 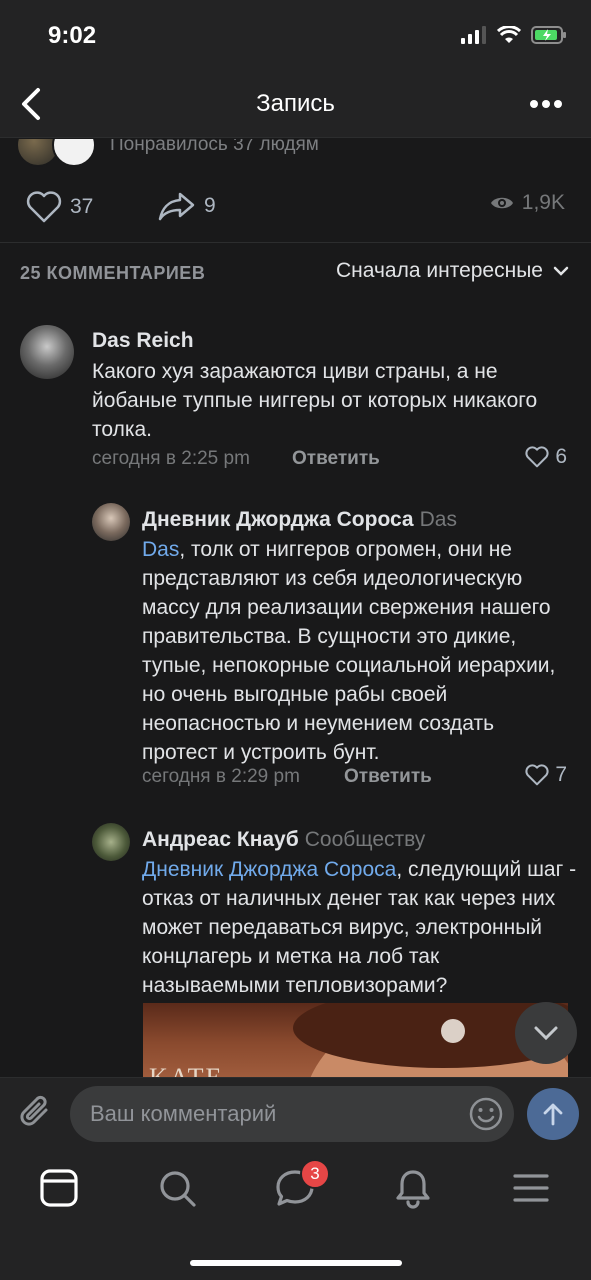 What do you see at coordinates (176, 206) in the screenshot?
I see `share-arrow-icon` at bounding box center [176, 206].